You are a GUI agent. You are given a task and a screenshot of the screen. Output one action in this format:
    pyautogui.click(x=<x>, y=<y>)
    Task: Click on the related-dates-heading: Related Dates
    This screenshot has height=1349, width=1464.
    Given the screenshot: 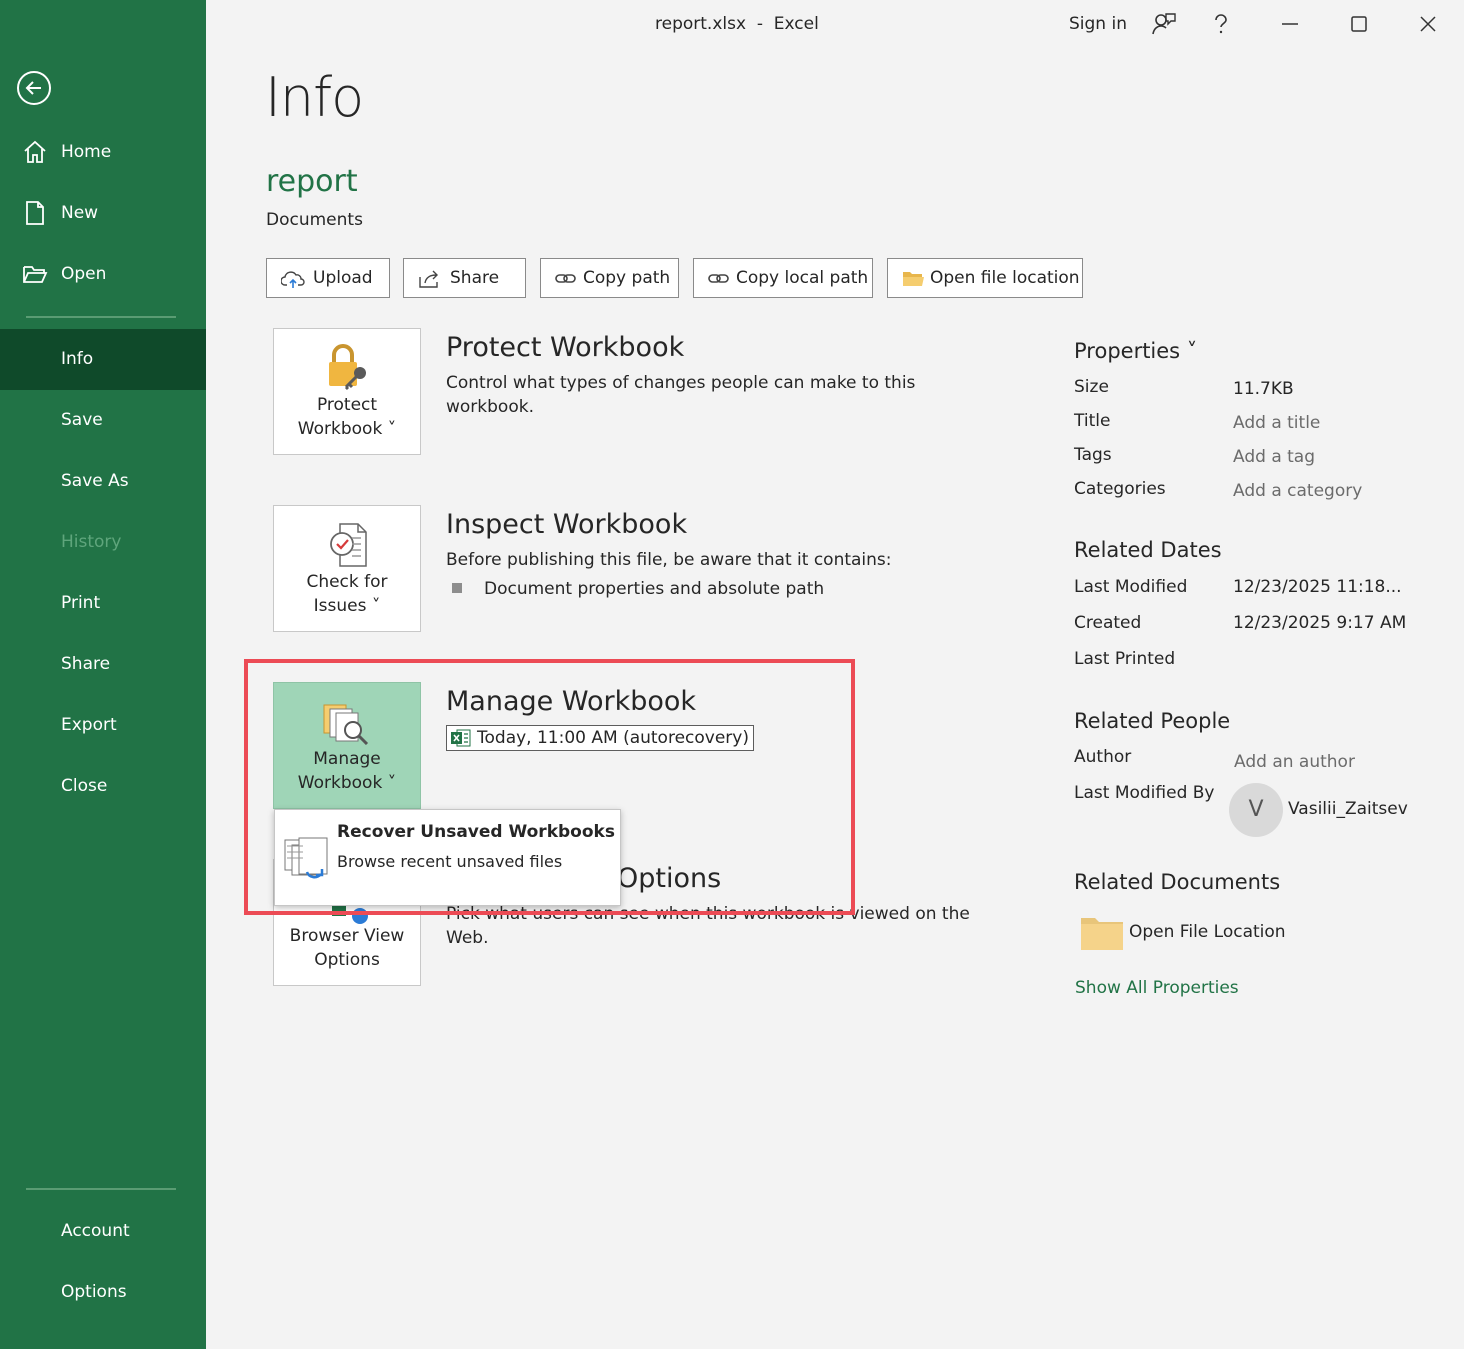 What is the action you would take?
    pyautogui.click(x=1148, y=550)
    